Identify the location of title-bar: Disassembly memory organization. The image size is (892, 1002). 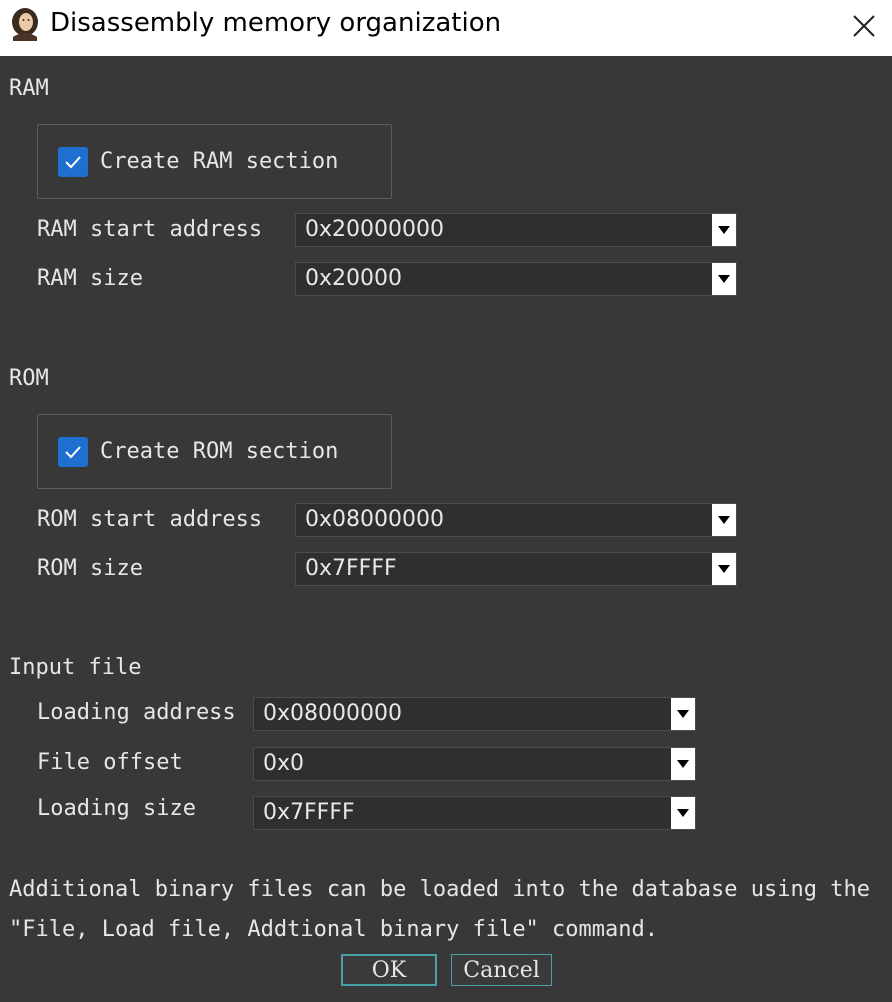
(446, 28).